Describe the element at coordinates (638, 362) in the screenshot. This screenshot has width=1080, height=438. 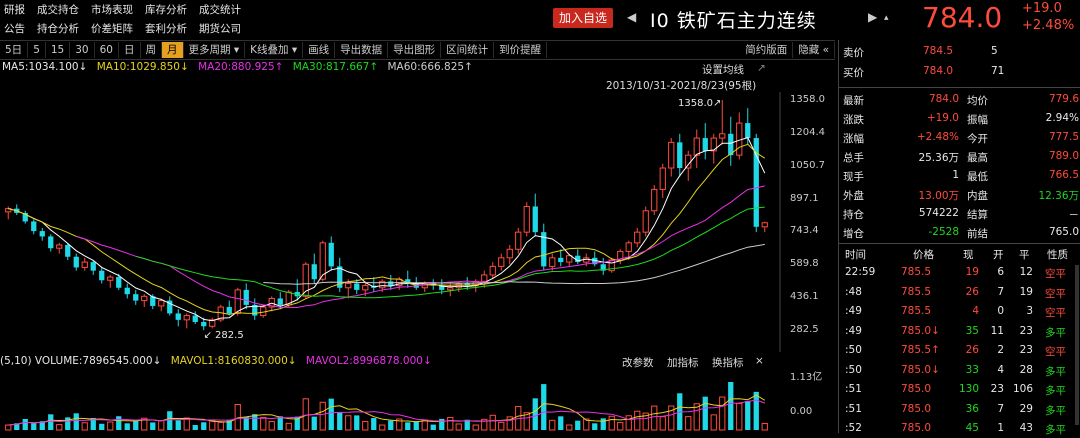
I see `edit-params-button: 改参数` at that location.